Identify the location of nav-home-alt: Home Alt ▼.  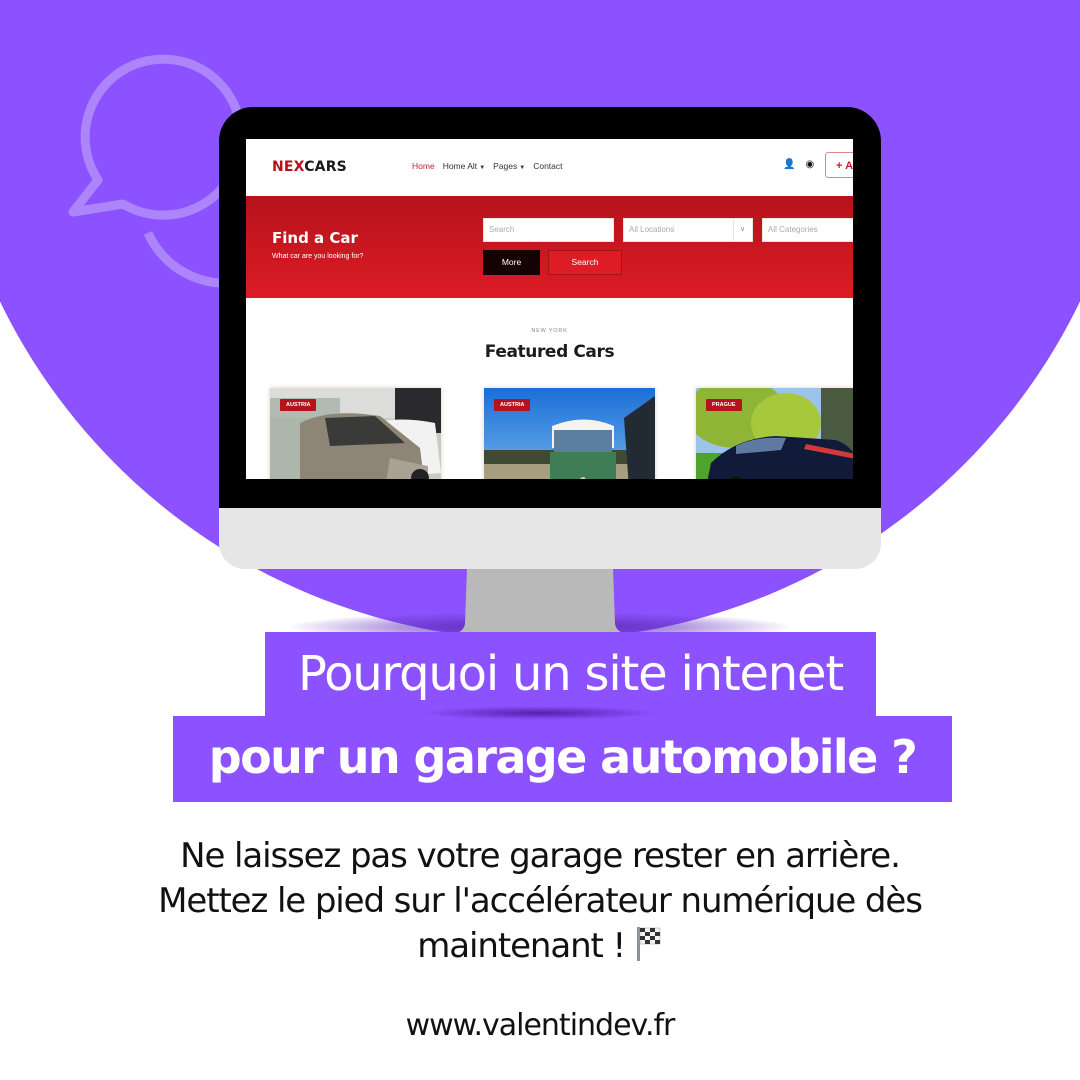
(464, 166).